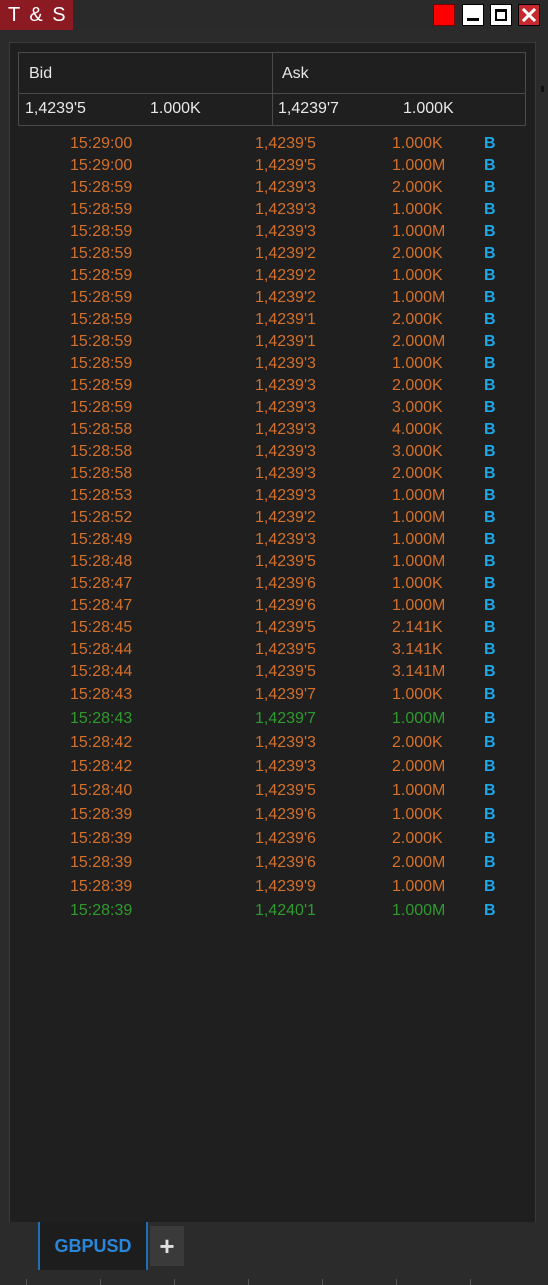  I want to click on title-bar: T & S, so click(274, 15).